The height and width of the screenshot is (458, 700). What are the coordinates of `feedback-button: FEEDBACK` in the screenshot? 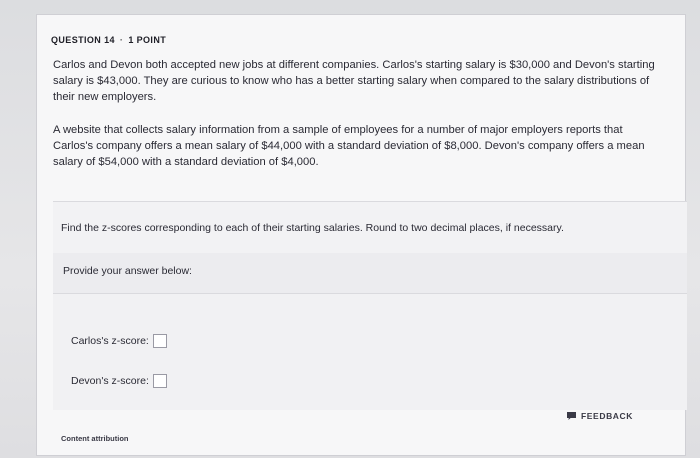 It's located at (600, 416).